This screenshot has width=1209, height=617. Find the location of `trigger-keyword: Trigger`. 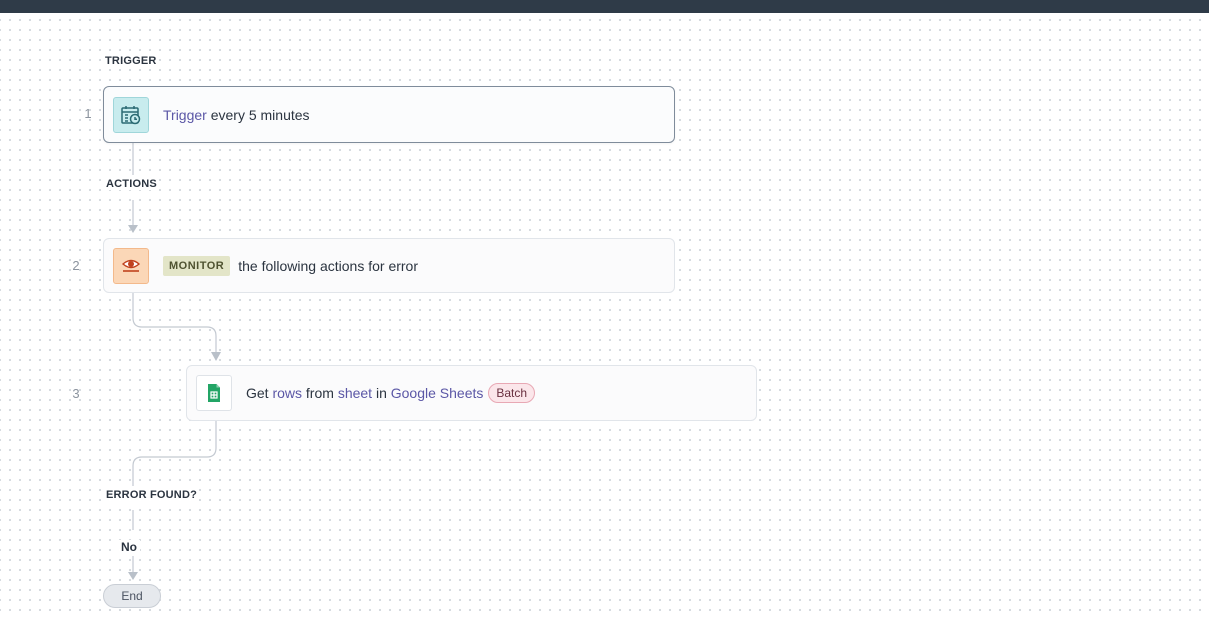

trigger-keyword: Trigger is located at coordinates (185, 115).